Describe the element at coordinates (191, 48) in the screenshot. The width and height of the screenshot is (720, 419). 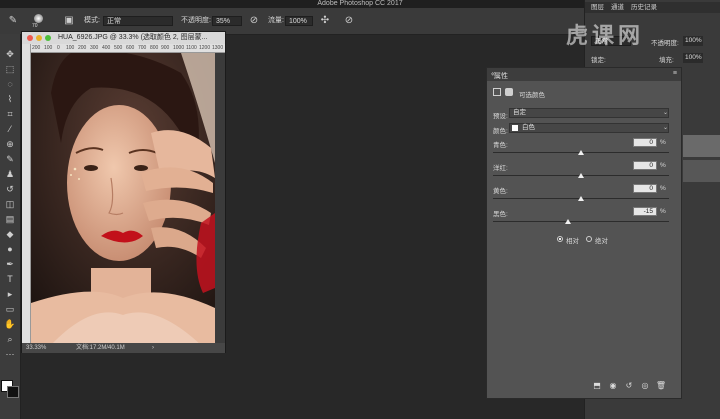
I see `ruler-tick: 1100` at that location.